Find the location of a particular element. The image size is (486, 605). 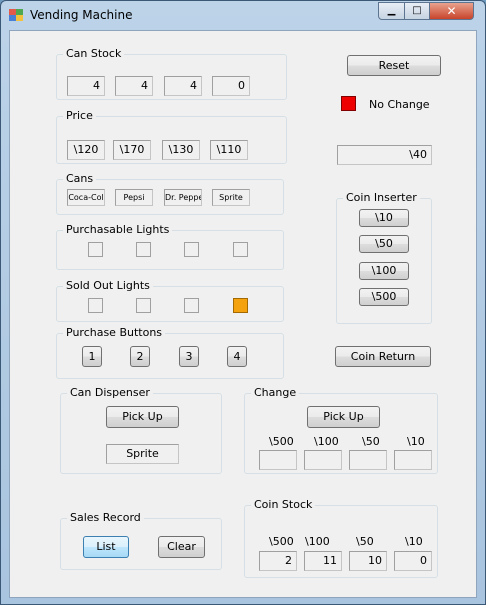

purchase-buttons-label: Purchase Buttons is located at coordinates (114, 332).